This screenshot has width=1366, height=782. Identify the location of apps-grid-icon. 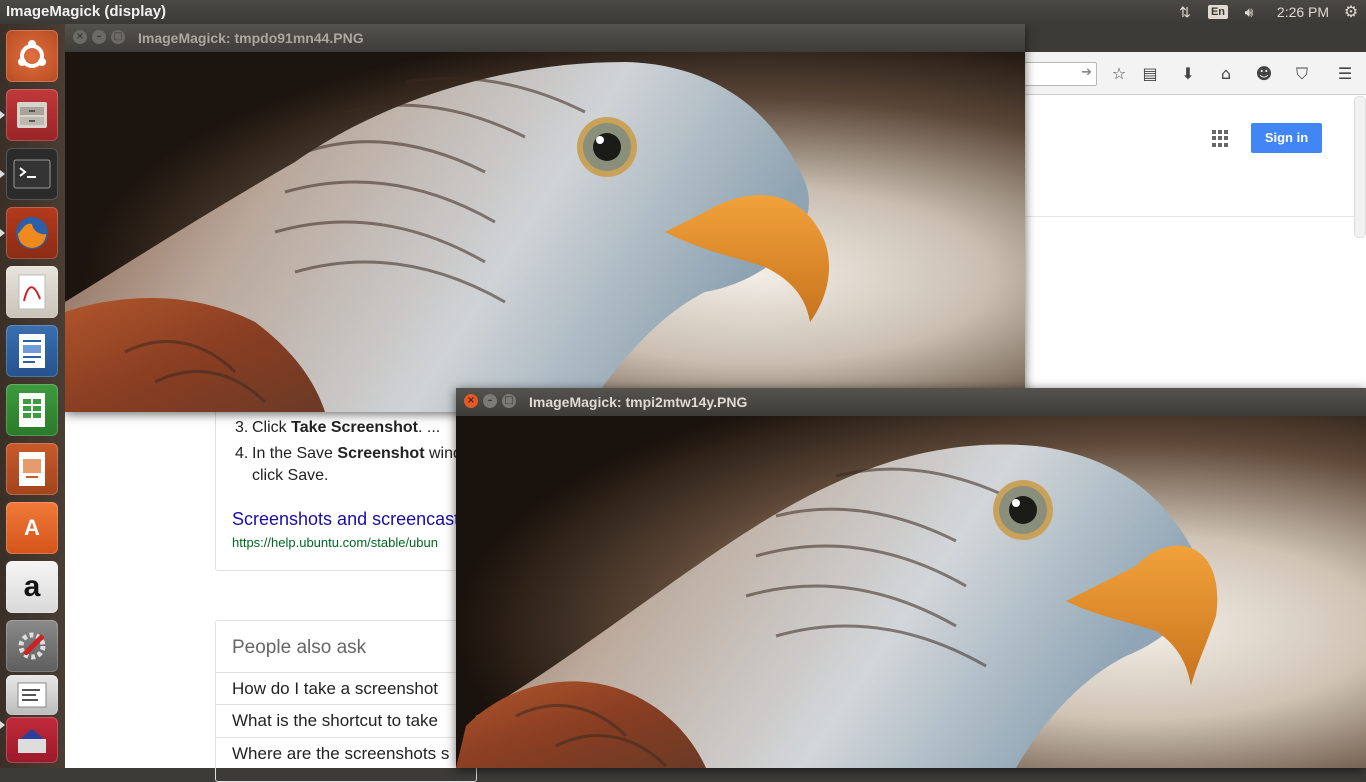
(1220, 138).